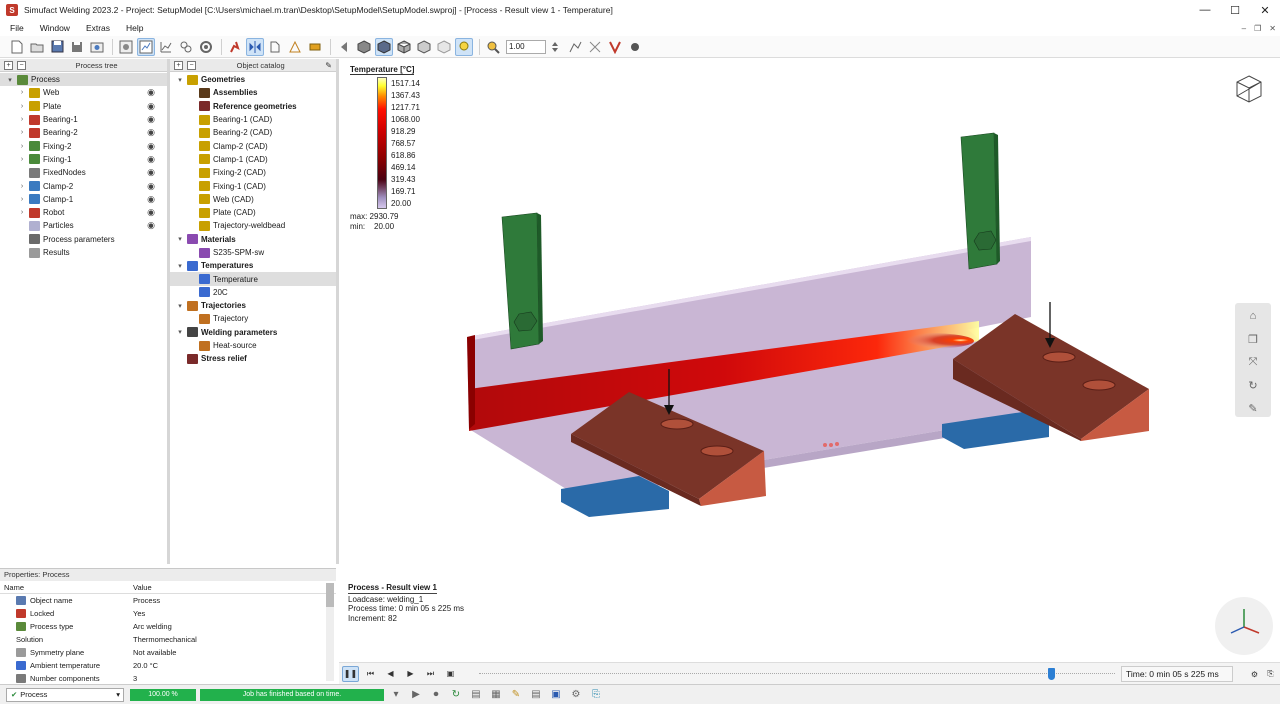  I want to click on catalog-item-web-cad: Web (CAD), so click(253, 199).